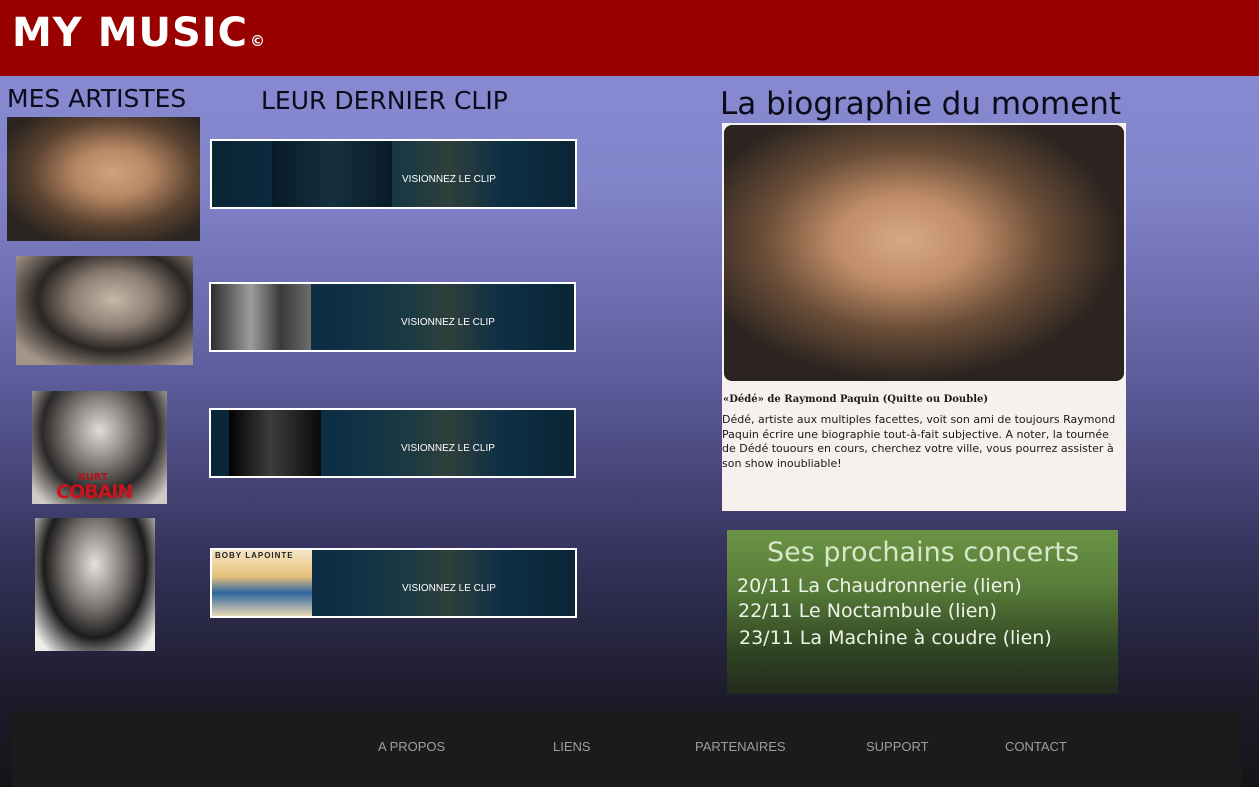 The image size is (1259, 787). I want to click on bio-heading: La biographie du moment, so click(921, 104).